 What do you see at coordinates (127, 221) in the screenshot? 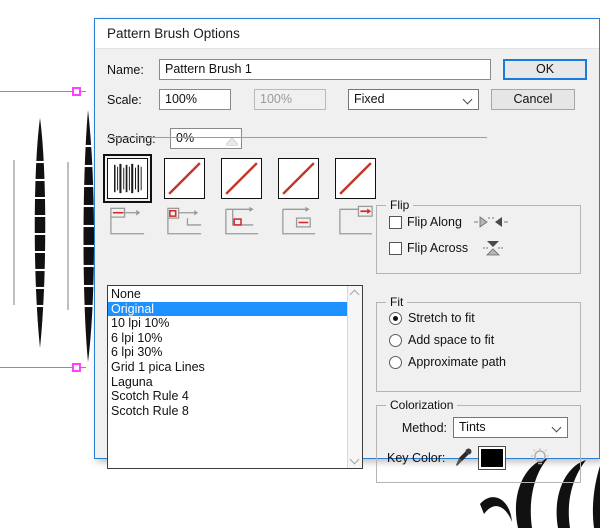
I see `side-tile-connector-icon` at bounding box center [127, 221].